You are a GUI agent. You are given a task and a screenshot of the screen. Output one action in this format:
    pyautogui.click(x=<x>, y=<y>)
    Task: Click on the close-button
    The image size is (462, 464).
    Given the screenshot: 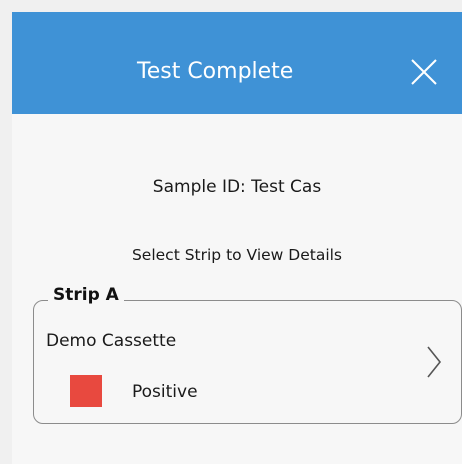 What is the action you would take?
    pyautogui.click(x=424, y=72)
    